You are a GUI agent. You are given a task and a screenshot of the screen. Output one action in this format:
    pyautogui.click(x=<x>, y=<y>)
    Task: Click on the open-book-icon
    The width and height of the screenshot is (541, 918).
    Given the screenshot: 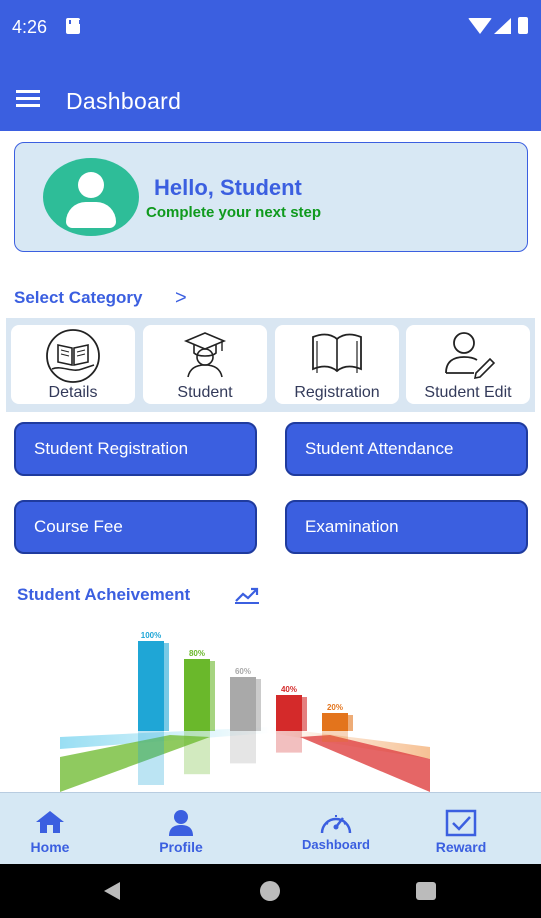 What is the action you would take?
    pyautogui.click(x=337, y=353)
    